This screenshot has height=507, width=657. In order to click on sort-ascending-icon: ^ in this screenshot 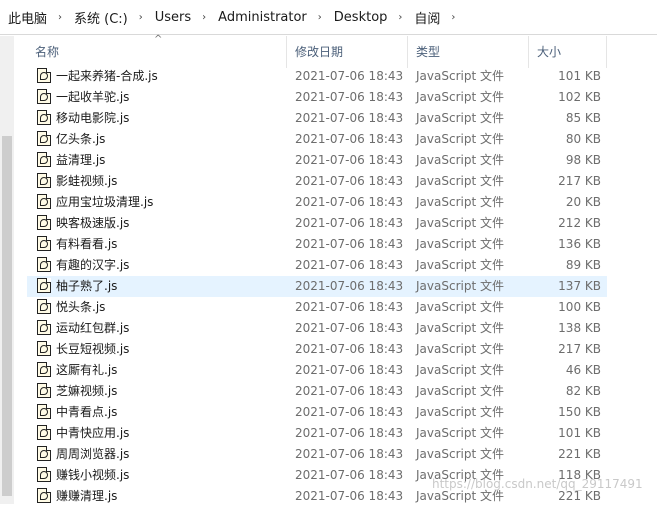, I will do `click(158, 39)`.